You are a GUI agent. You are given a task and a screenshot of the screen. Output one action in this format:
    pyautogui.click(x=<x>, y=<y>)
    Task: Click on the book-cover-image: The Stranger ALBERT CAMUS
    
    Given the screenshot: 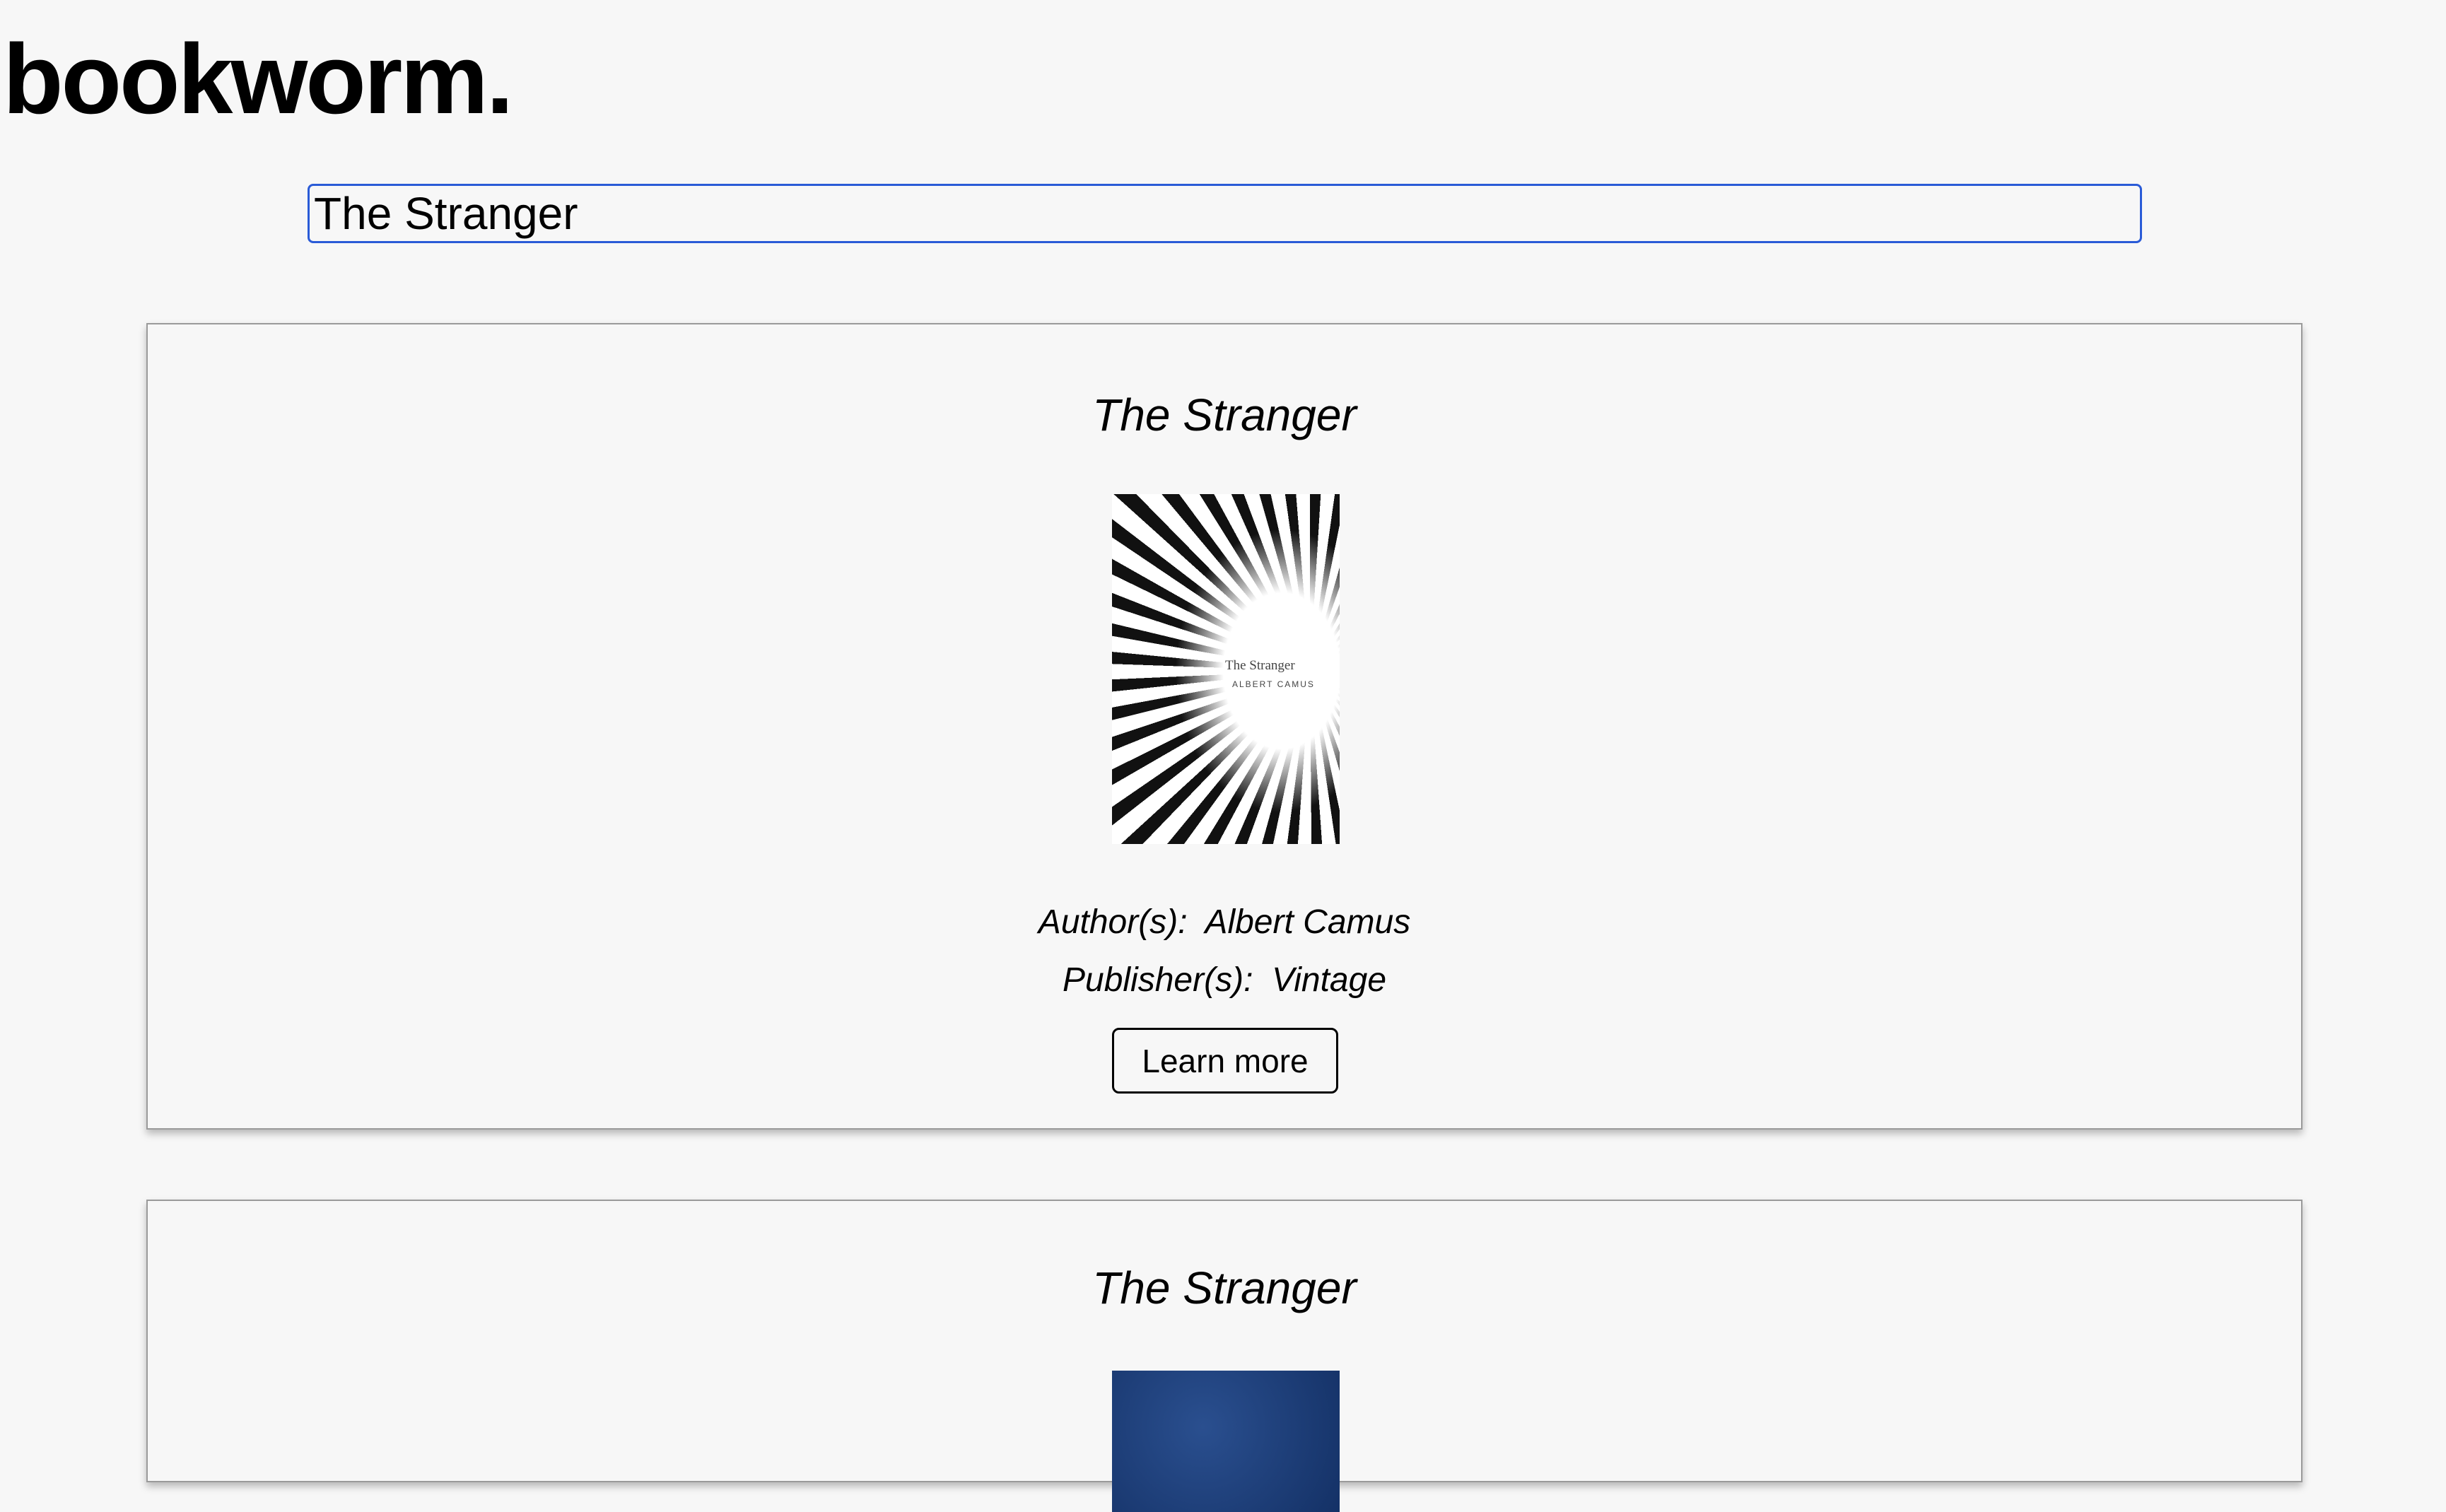 What is the action you would take?
    pyautogui.click(x=1226, y=669)
    